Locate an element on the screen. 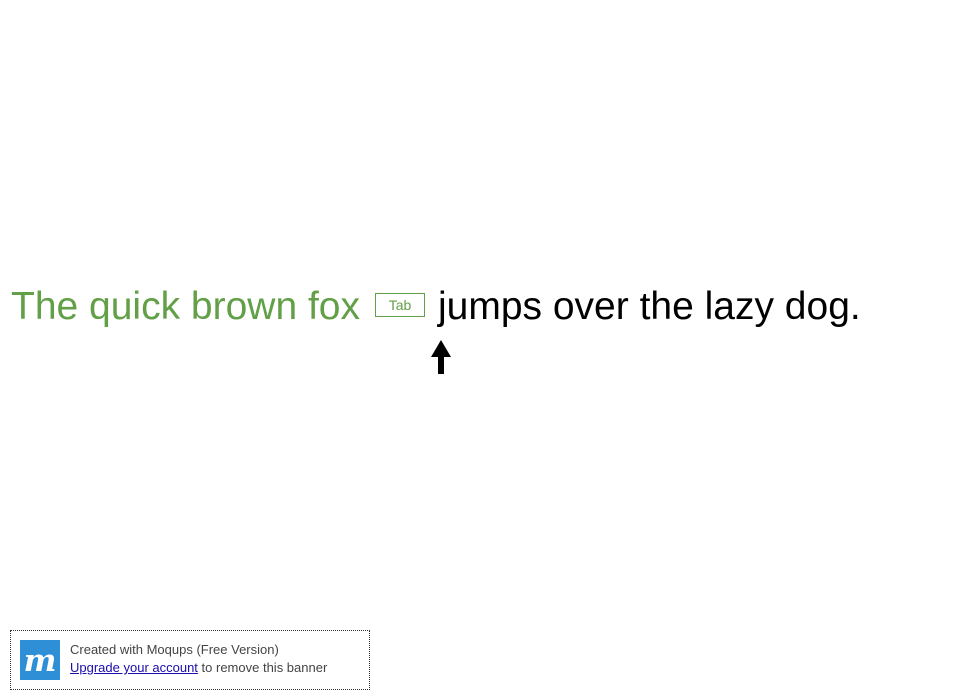  up-arrow-icon is located at coordinates (441, 357).